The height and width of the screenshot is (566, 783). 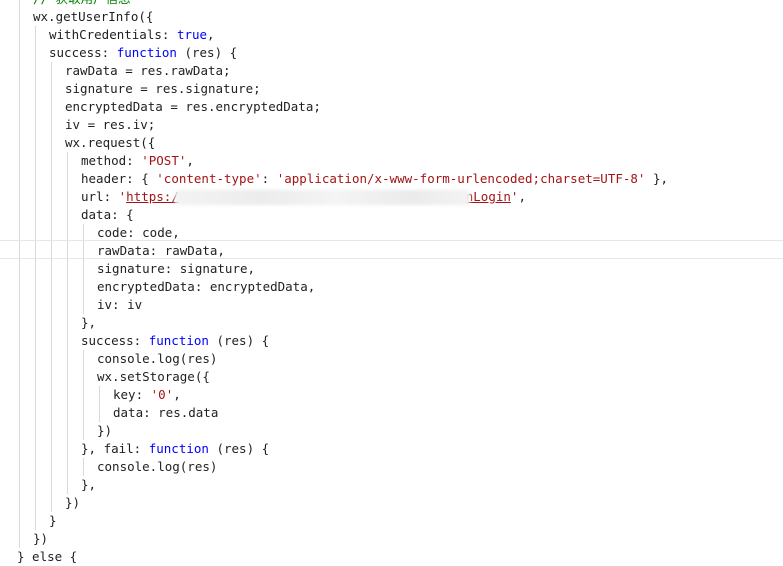 I want to click on code-line: signature: signature,, so click(x=176, y=269).